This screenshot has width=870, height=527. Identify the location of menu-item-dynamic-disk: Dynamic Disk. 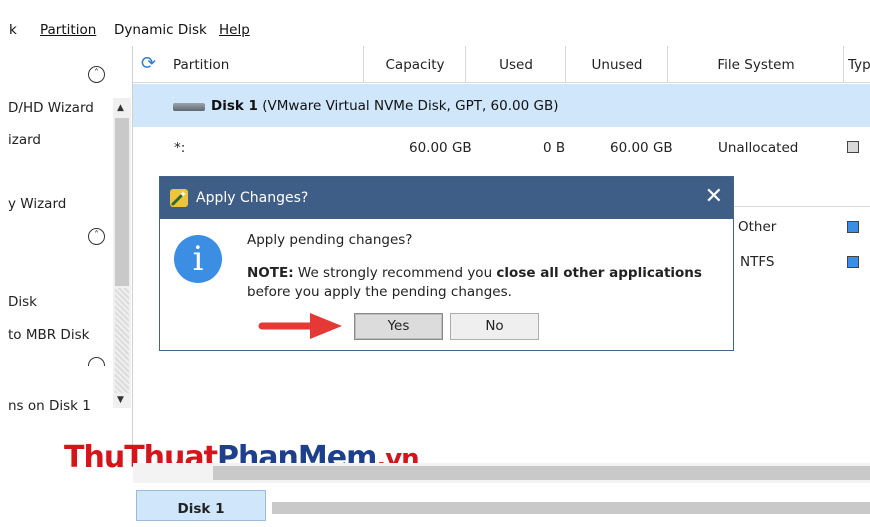
(160, 30).